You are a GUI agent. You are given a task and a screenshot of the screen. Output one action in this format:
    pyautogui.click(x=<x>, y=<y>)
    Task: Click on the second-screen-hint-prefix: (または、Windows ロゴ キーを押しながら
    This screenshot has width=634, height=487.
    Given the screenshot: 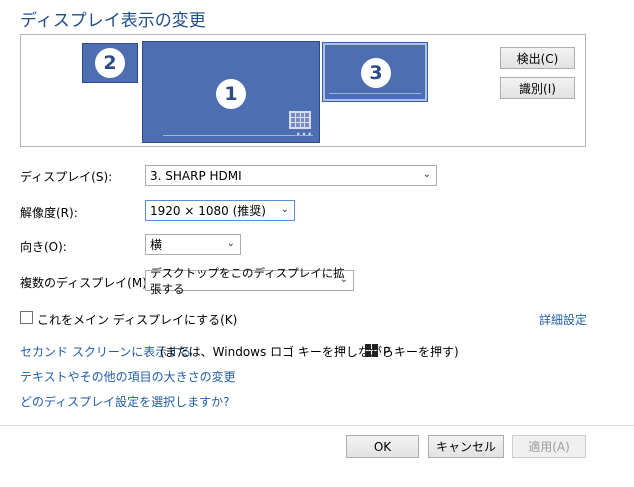 What is the action you would take?
    pyautogui.click(x=277, y=352)
    